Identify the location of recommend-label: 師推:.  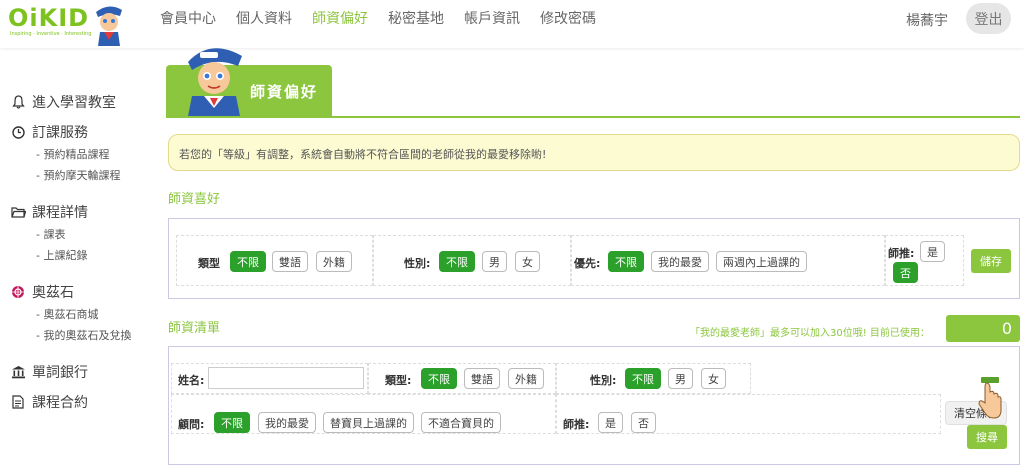
(901, 253).